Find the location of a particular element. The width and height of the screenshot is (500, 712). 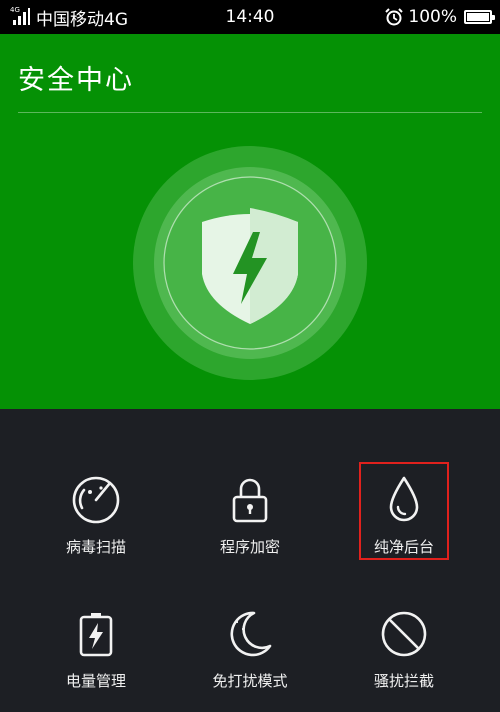

battery-bolt-icon is located at coordinates (96, 635).